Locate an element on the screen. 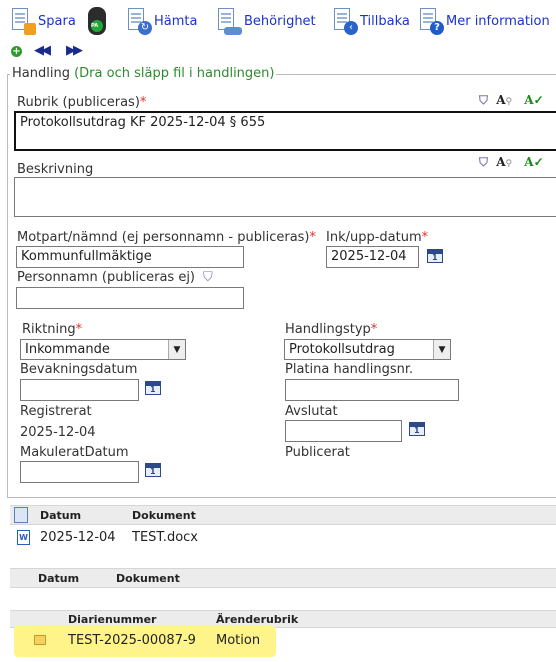 The image size is (556, 662). permission-icon is located at coordinates (229, 21).